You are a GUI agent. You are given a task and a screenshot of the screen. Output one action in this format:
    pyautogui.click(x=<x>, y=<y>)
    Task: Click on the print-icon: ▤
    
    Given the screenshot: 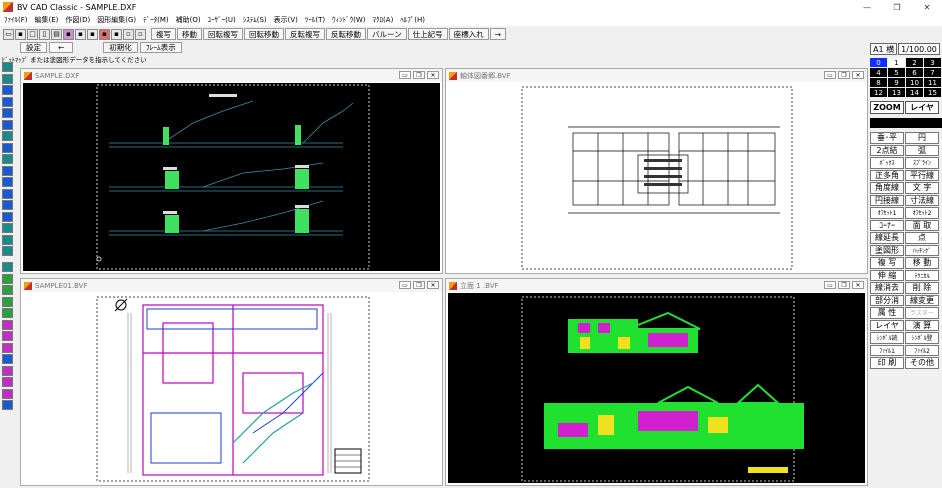 What is the action you would take?
    pyautogui.click(x=56, y=34)
    